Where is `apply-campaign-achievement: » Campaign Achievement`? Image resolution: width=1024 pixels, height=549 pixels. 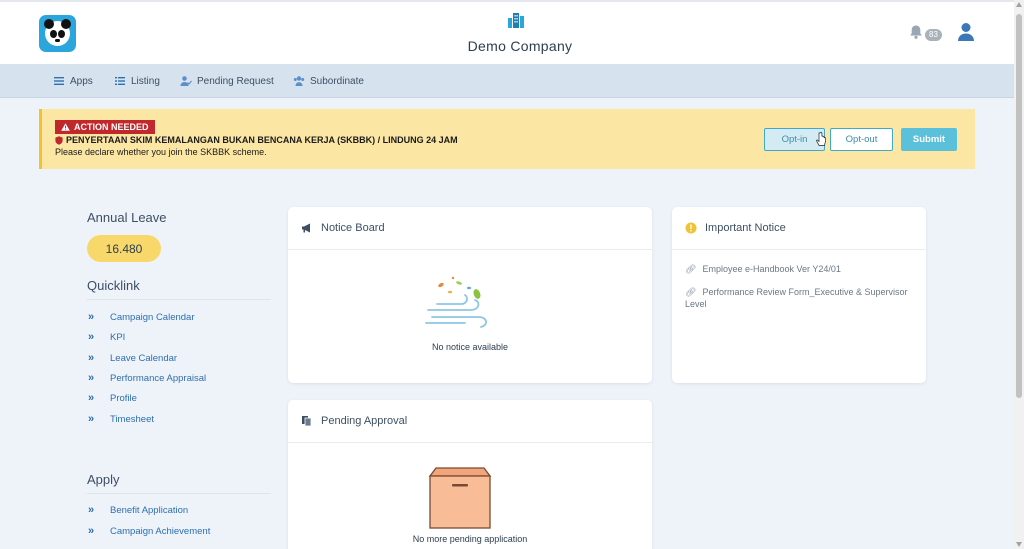
apply-campaign-achievement: » Campaign Achievement is located at coordinates (149, 531).